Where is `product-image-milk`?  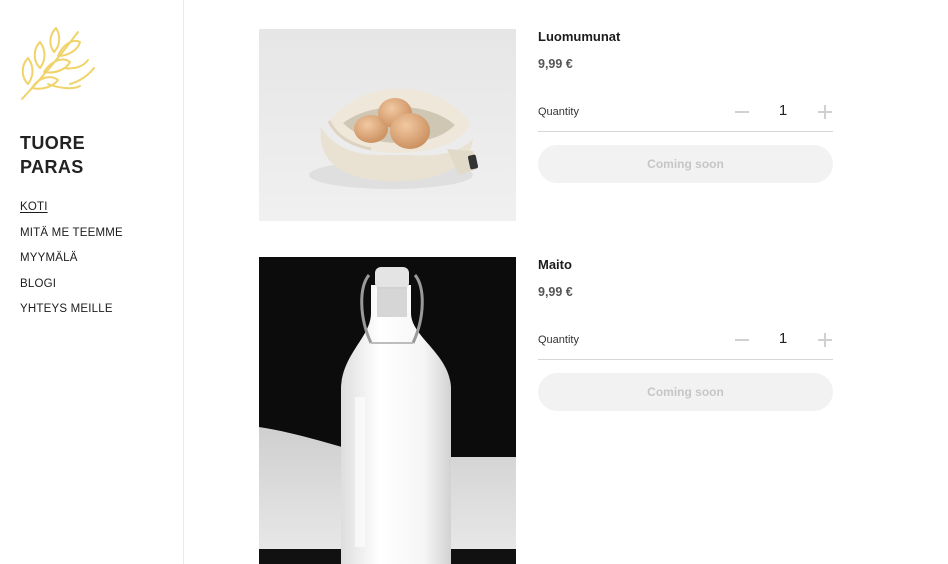
product-image-milk is located at coordinates (387, 410).